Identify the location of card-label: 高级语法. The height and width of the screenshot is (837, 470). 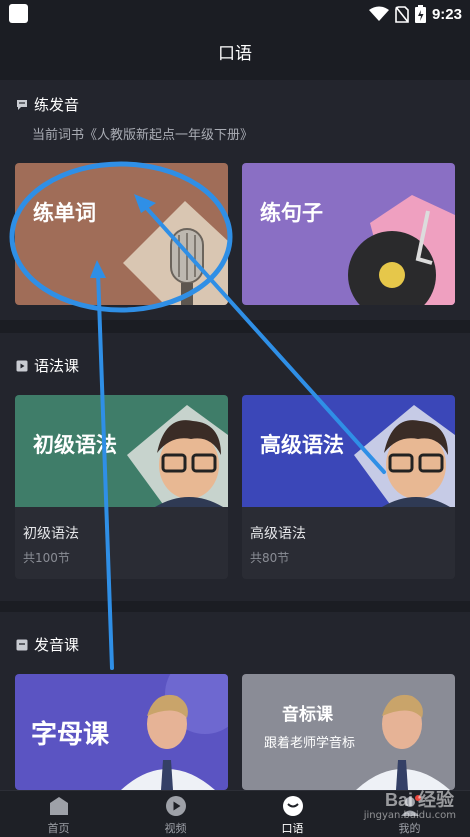
(302, 445).